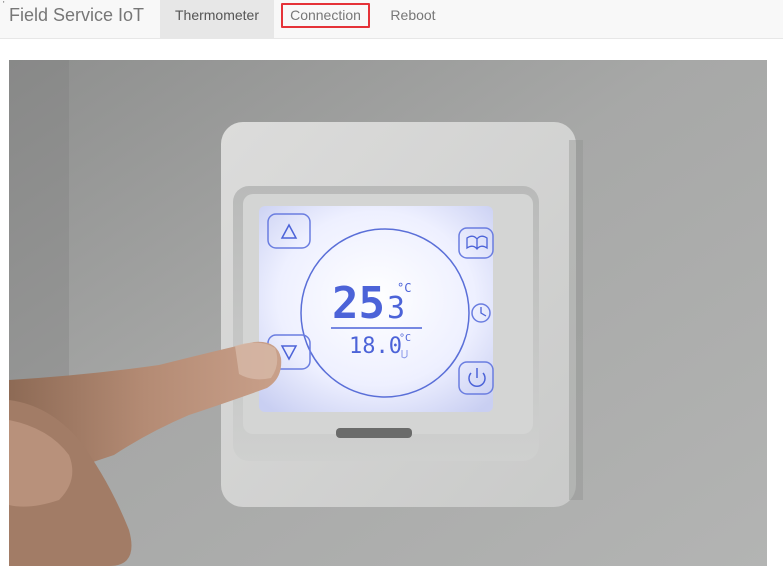 This screenshot has width=783, height=580. I want to click on bezel-slot, so click(374, 433).